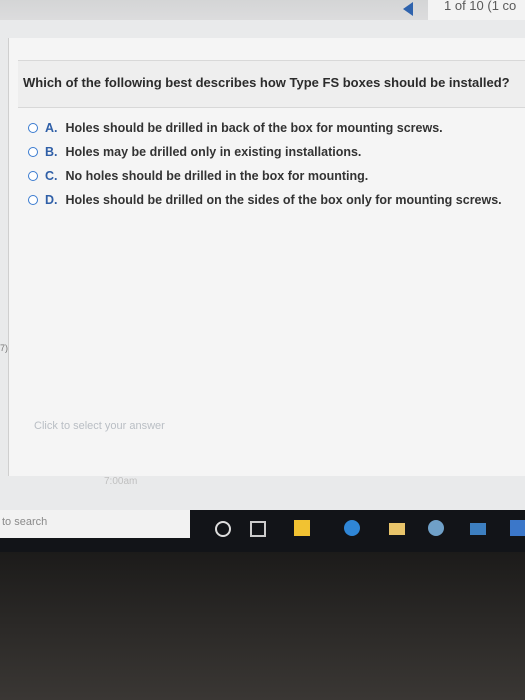 This screenshot has width=525, height=700. Describe the element at coordinates (352, 528) in the screenshot. I see `edge-icon` at that location.